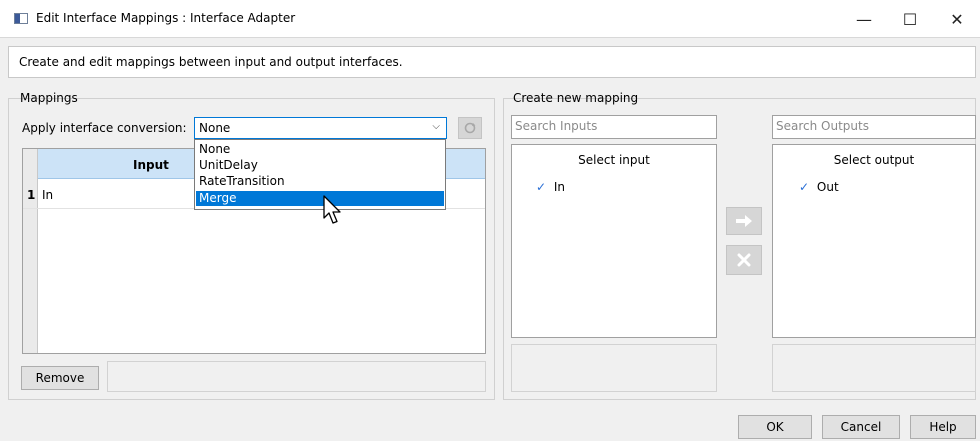  Describe the element at coordinates (827, 187) in the screenshot. I see `output-item-label: Out` at that location.